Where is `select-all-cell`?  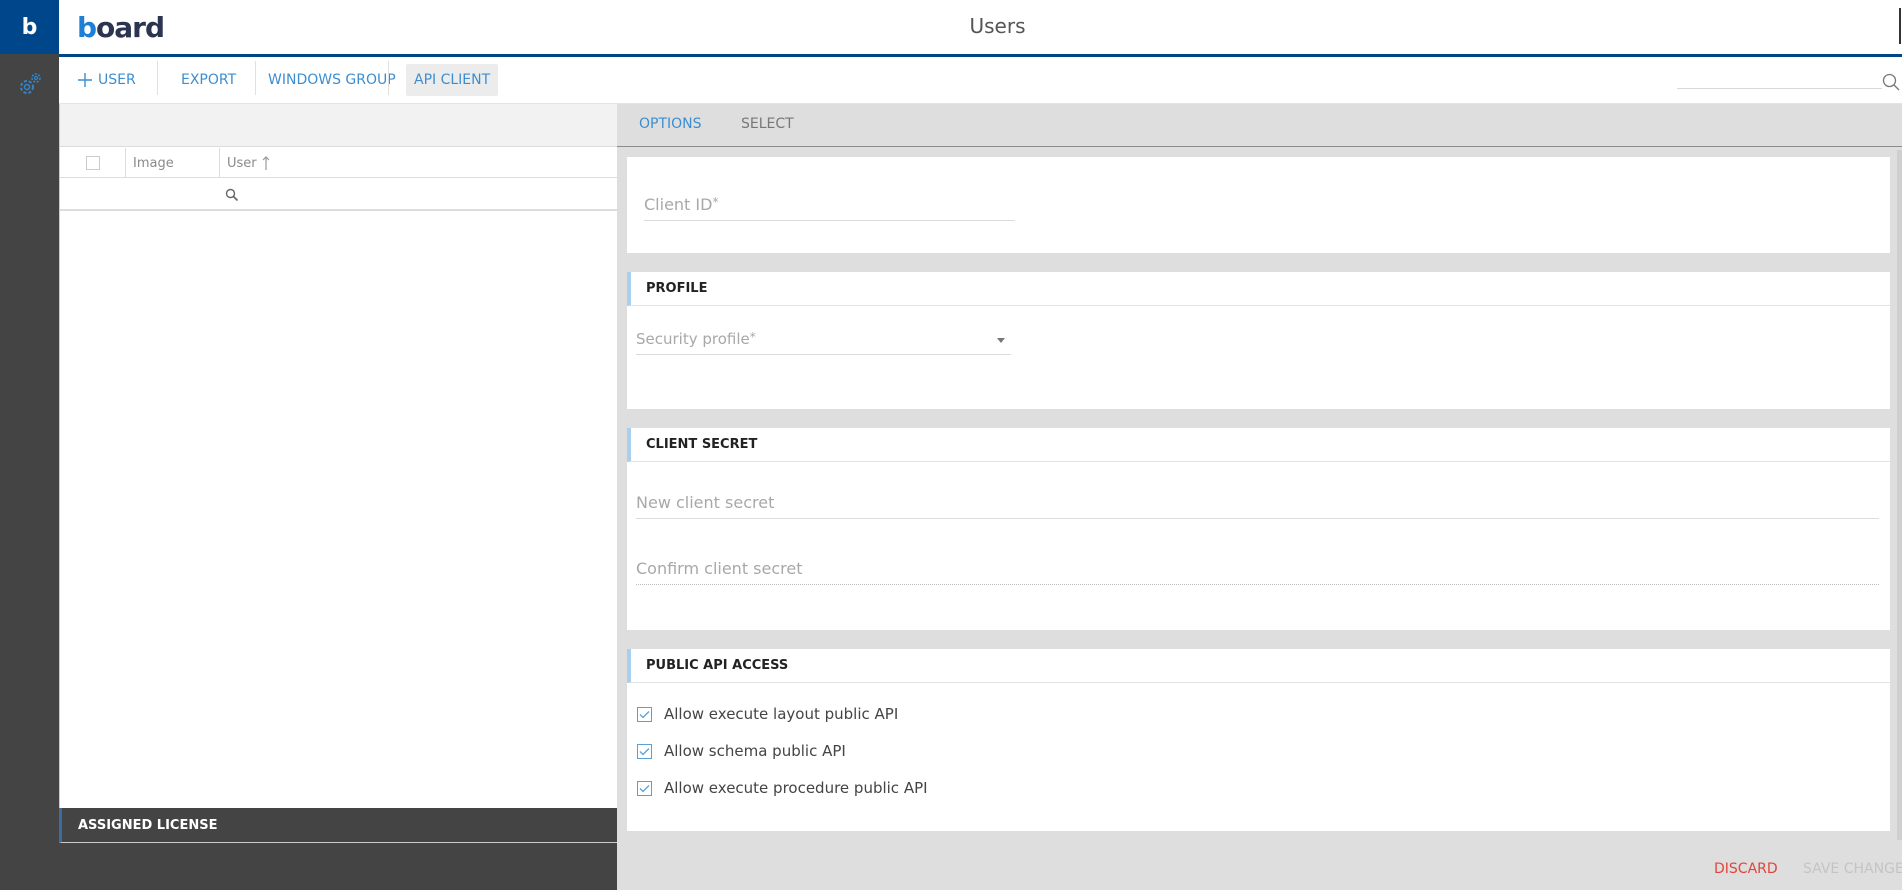 select-all-cell is located at coordinates (93, 163).